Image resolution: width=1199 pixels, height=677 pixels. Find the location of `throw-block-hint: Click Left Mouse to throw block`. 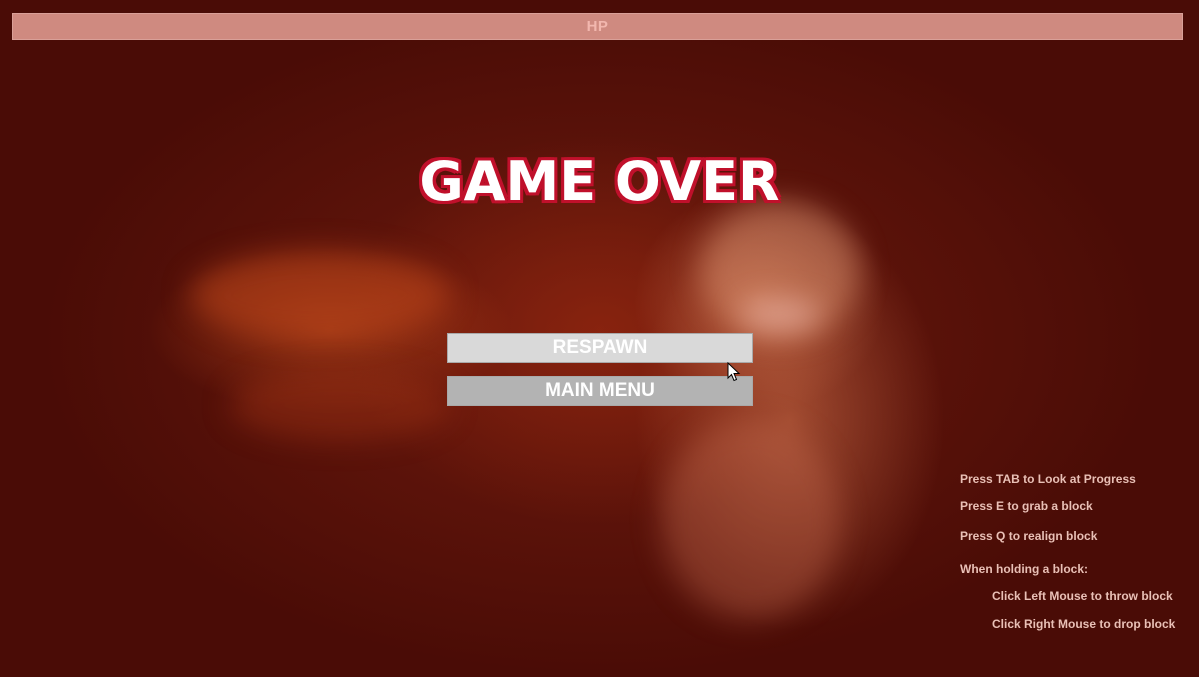

throw-block-hint: Click Left Mouse to throw block is located at coordinates (1082, 596).